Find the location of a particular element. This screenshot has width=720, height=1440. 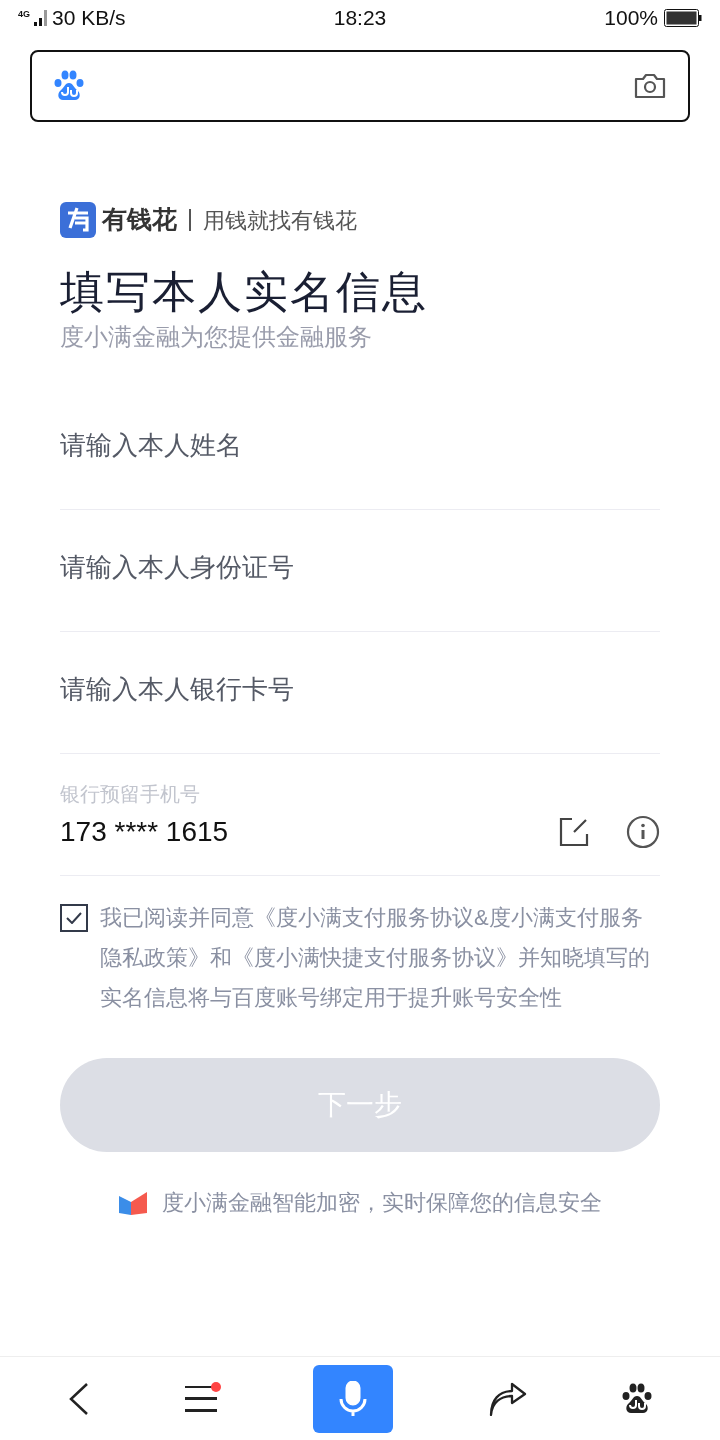

microphone-icon is located at coordinates (353, 1398).